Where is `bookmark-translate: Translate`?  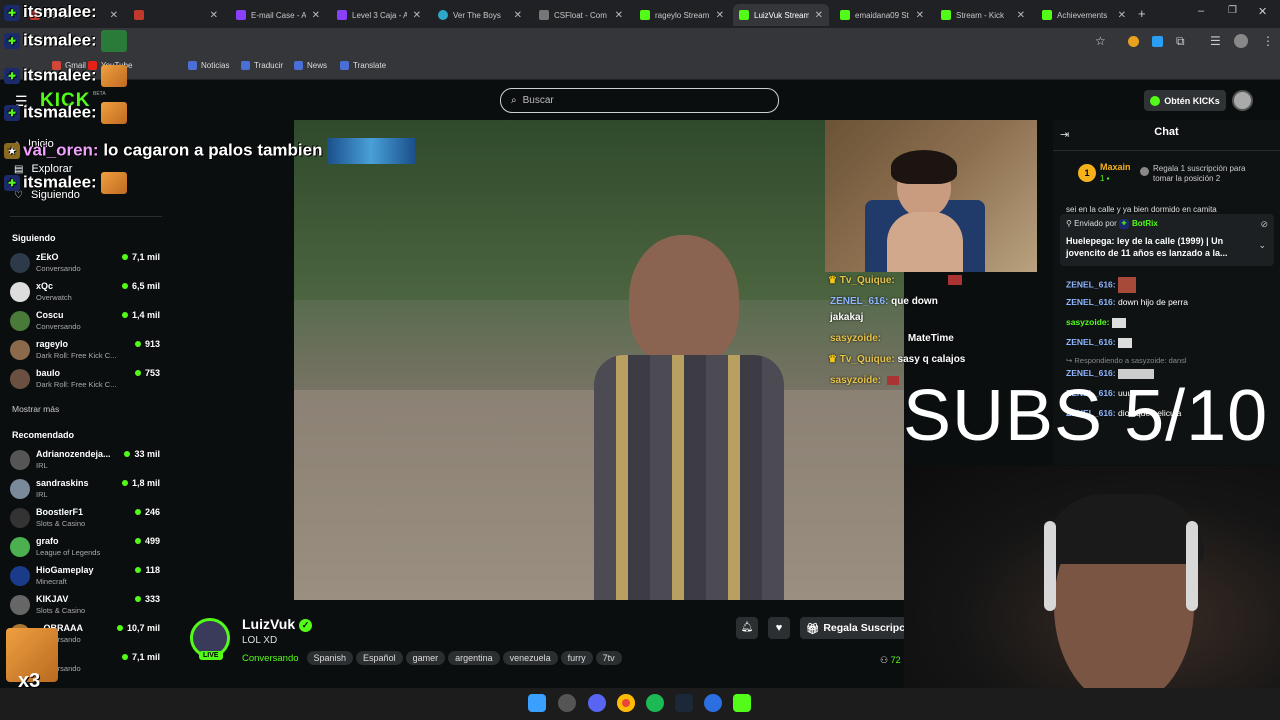 bookmark-translate: Translate is located at coordinates (363, 65).